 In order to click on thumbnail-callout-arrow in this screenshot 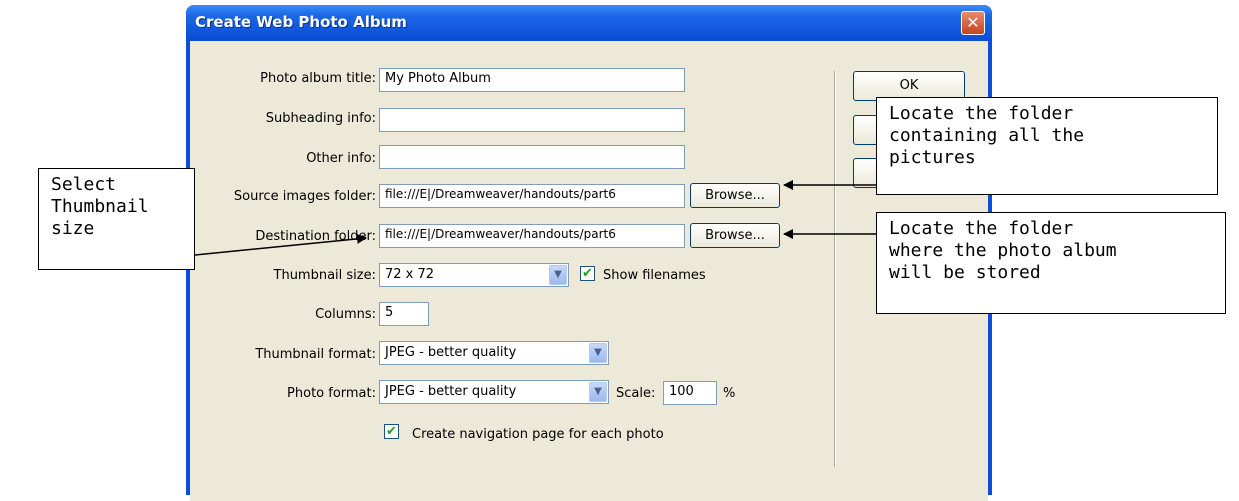, I will do `click(280, 244)`.